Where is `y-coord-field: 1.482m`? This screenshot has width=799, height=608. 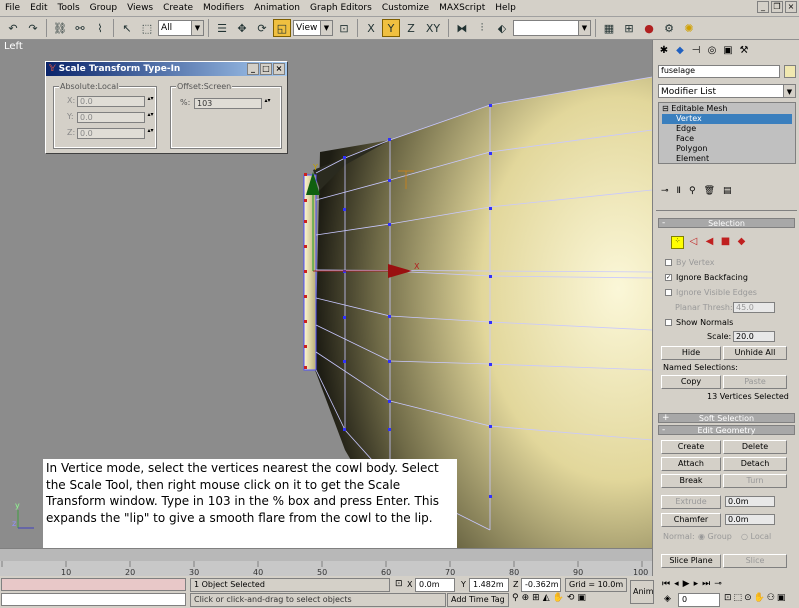
y-coord-field: 1.482m is located at coordinates (489, 585).